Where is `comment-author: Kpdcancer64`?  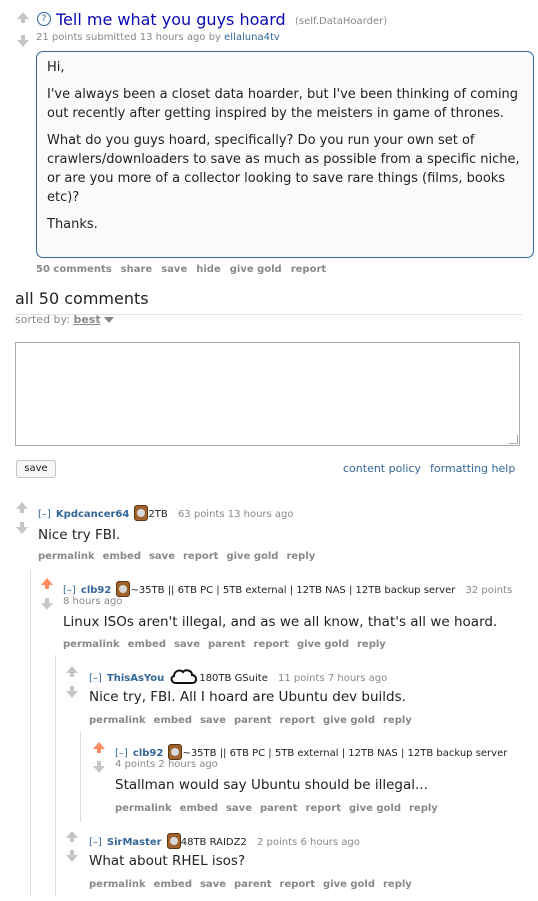 comment-author: Kpdcancer64 is located at coordinates (92, 514).